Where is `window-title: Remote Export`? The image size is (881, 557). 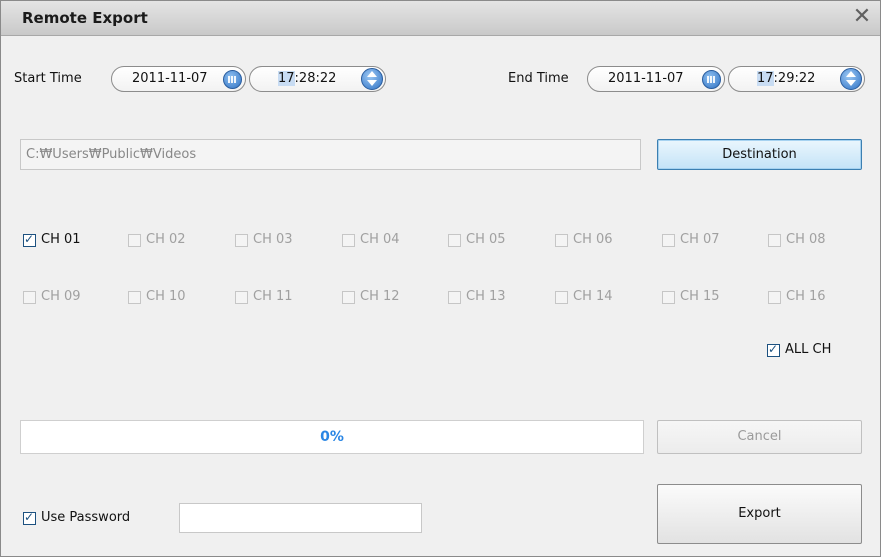 window-title: Remote Export is located at coordinates (85, 18).